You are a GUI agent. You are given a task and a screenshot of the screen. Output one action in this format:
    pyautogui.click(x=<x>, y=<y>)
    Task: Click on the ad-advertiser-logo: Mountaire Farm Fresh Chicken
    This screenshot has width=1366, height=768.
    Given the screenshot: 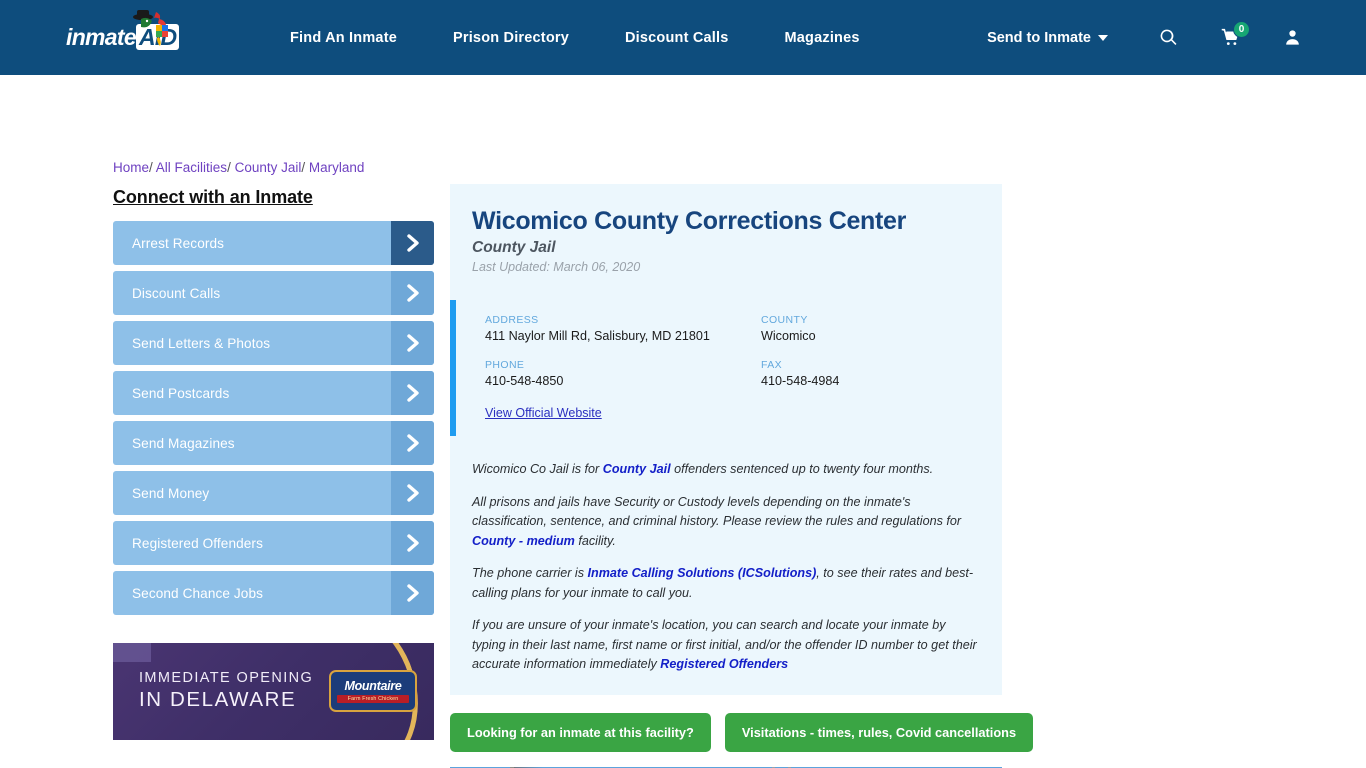 What is the action you would take?
    pyautogui.click(x=373, y=691)
    